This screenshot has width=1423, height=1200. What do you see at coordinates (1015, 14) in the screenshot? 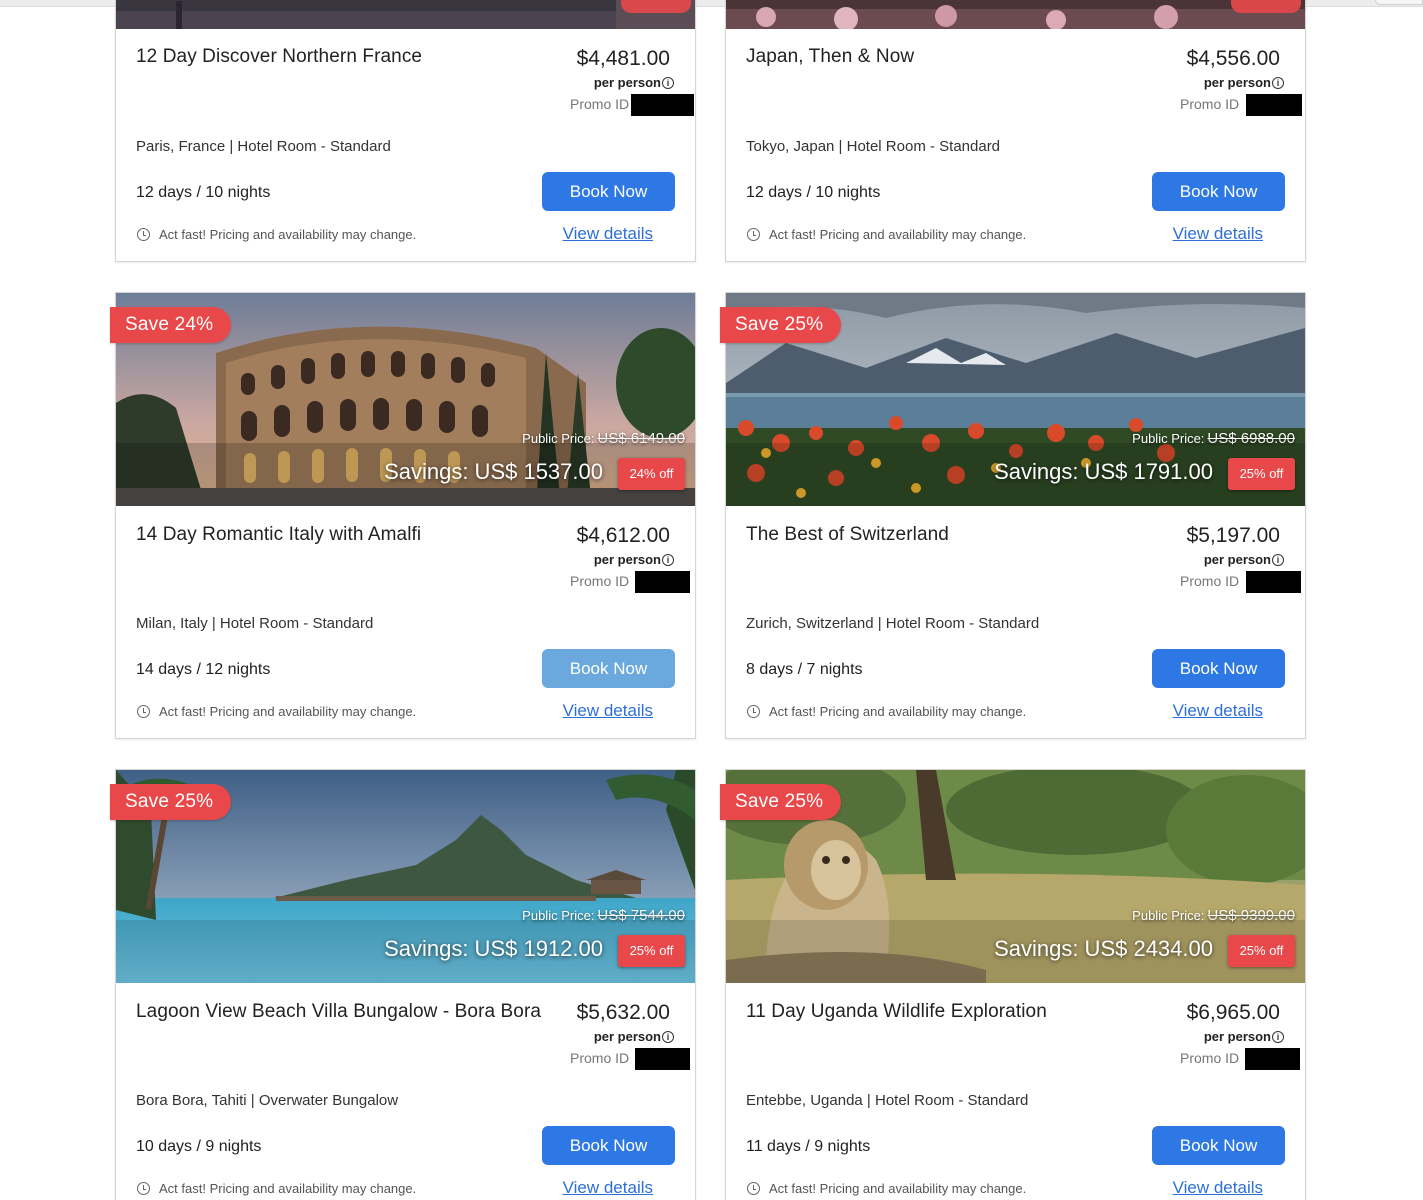
I see `deal-image-japan` at bounding box center [1015, 14].